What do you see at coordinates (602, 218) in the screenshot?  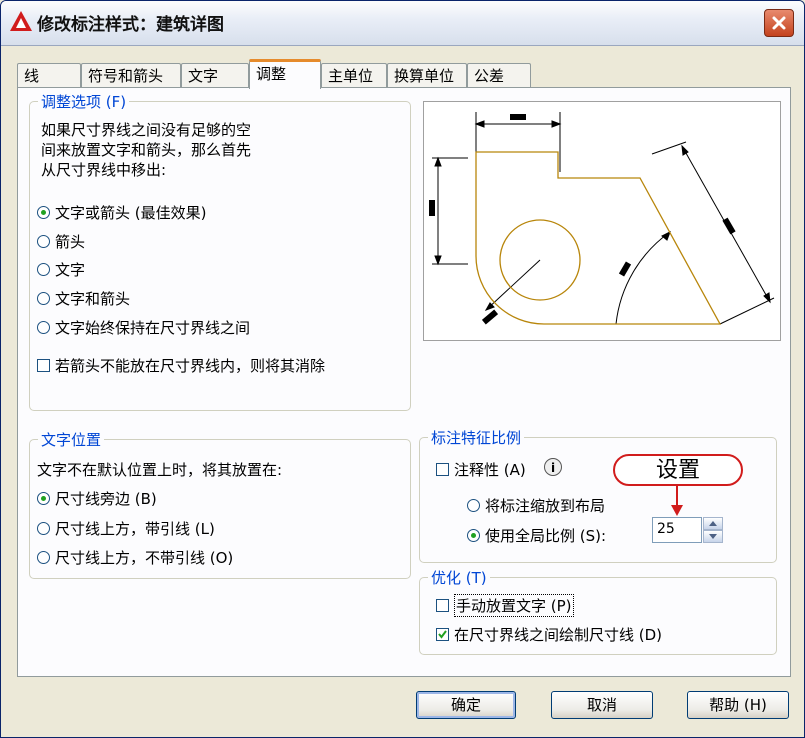 I see `dimension-preview-drawing` at bounding box center [602, 218].